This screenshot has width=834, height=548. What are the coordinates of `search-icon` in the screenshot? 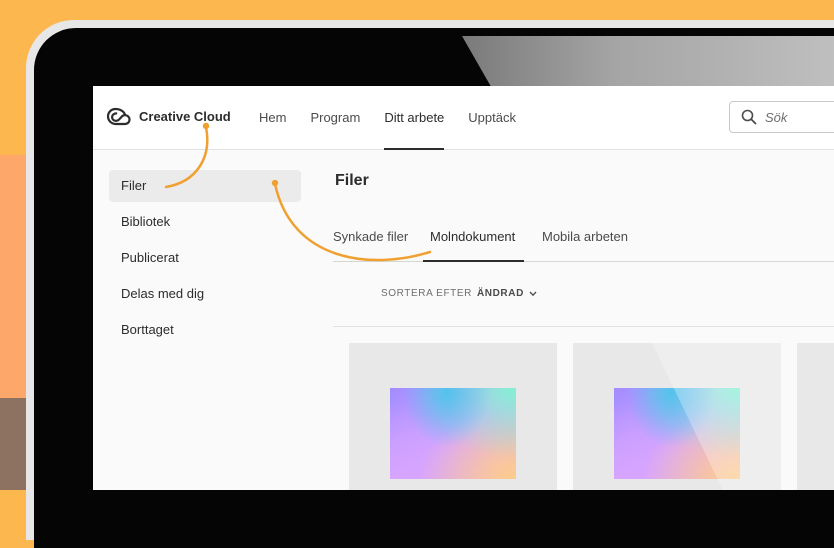 It's located at (749, 117).